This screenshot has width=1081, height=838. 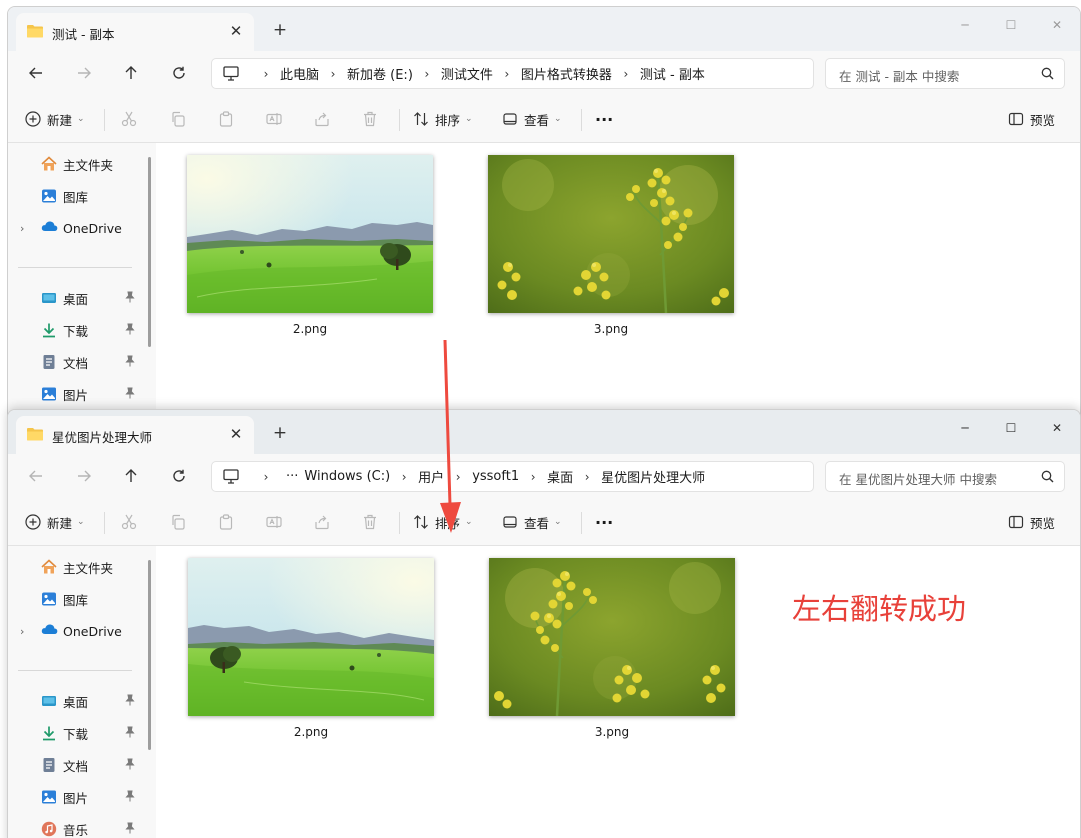 I want to click on breadcrumb-item: 图片格式转换器, so click(x=566, y=73).